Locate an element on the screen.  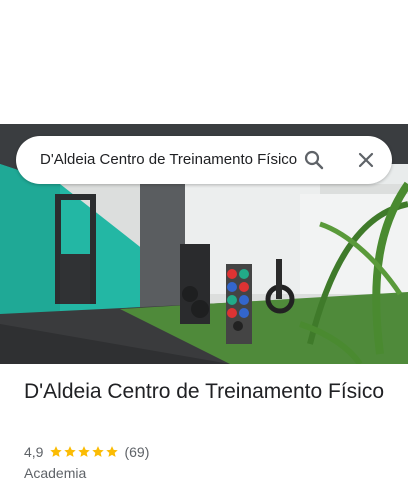
rating-value: 4,9 is located at coordinates (34, 452).